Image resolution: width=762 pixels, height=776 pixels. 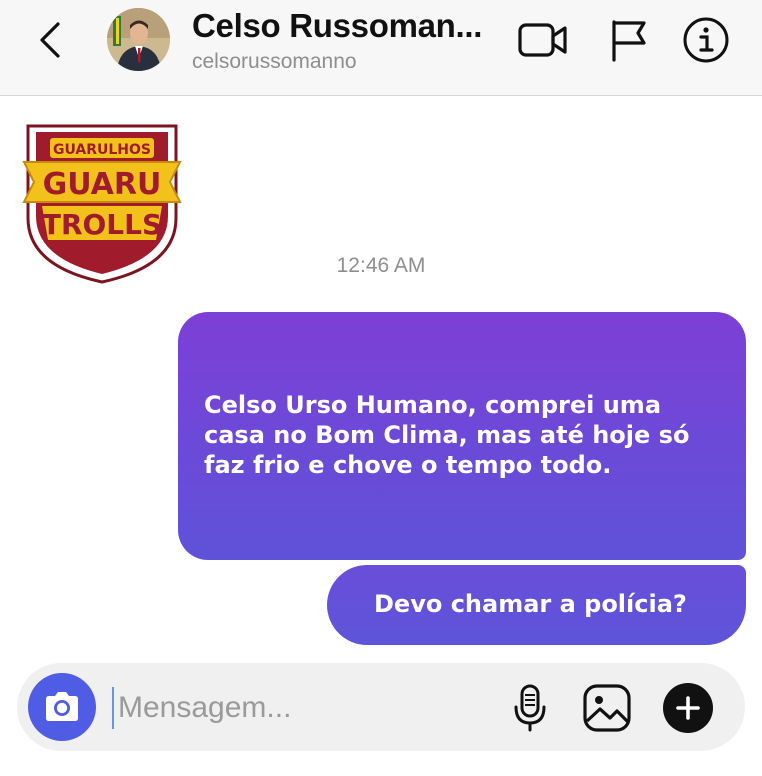 I want to click on info-icon, so click(x=706, y=40).